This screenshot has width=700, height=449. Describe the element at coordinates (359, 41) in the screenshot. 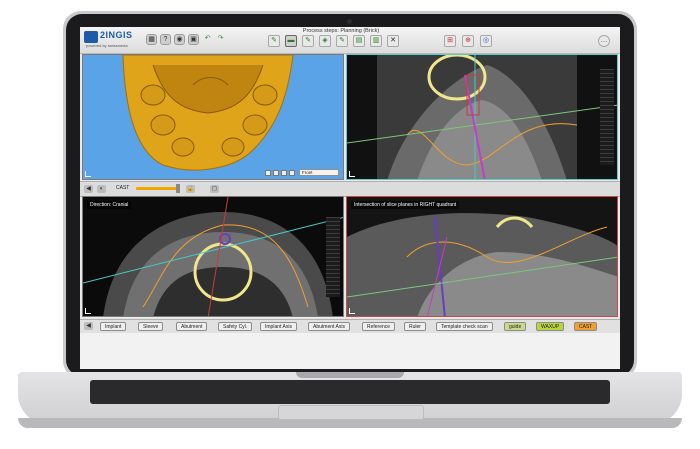

I see `step-6-icon: ▤` at that location.